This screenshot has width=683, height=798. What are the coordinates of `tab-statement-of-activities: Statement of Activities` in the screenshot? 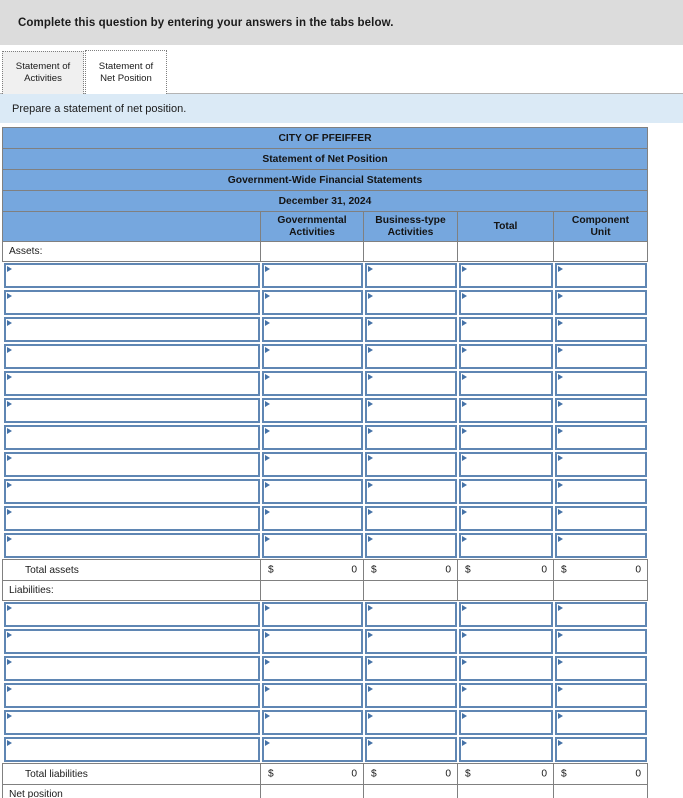 It's located at (43, 72).